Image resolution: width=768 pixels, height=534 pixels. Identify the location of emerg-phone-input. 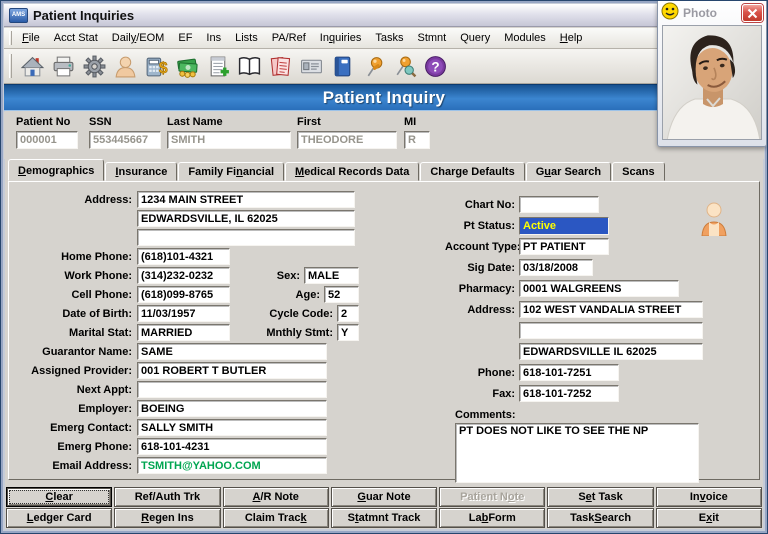
(232, 446).